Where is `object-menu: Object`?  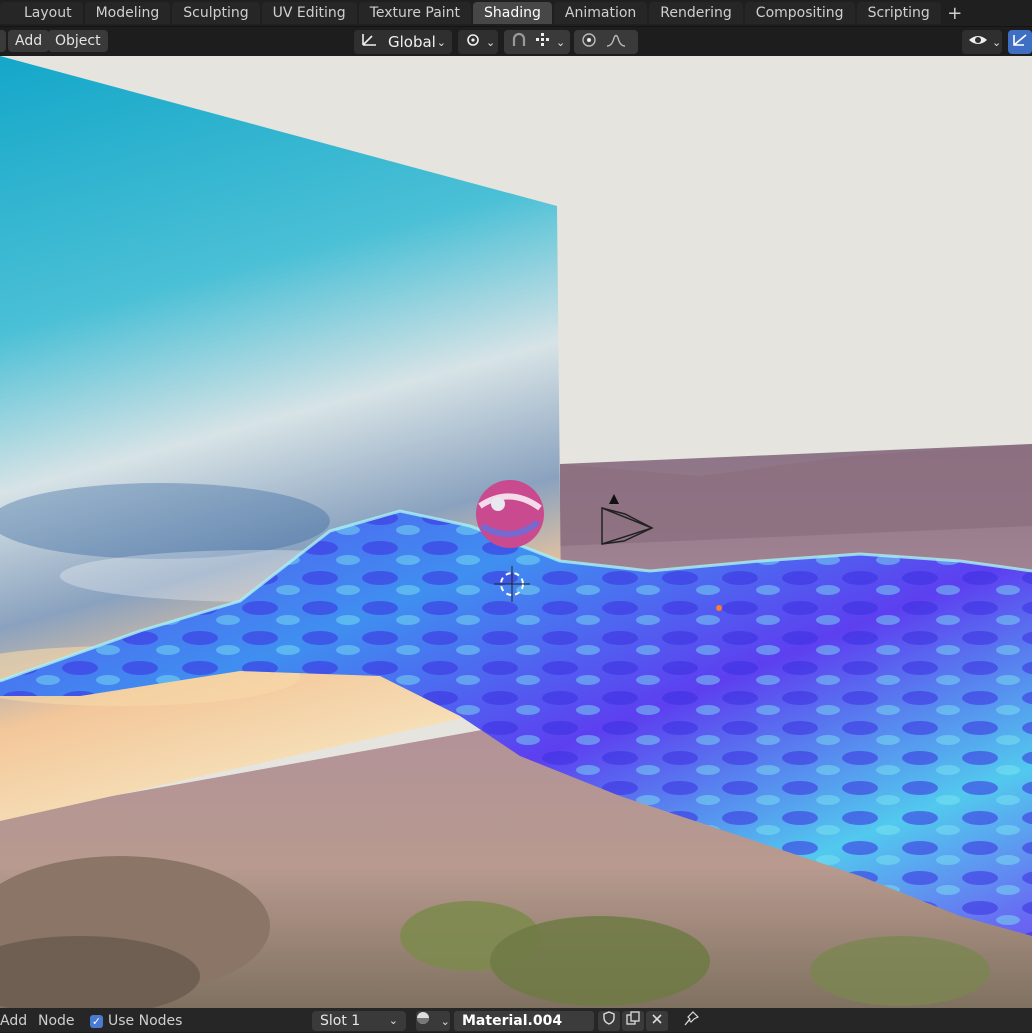
object-menu: Object is located at coordinates (78, 41).